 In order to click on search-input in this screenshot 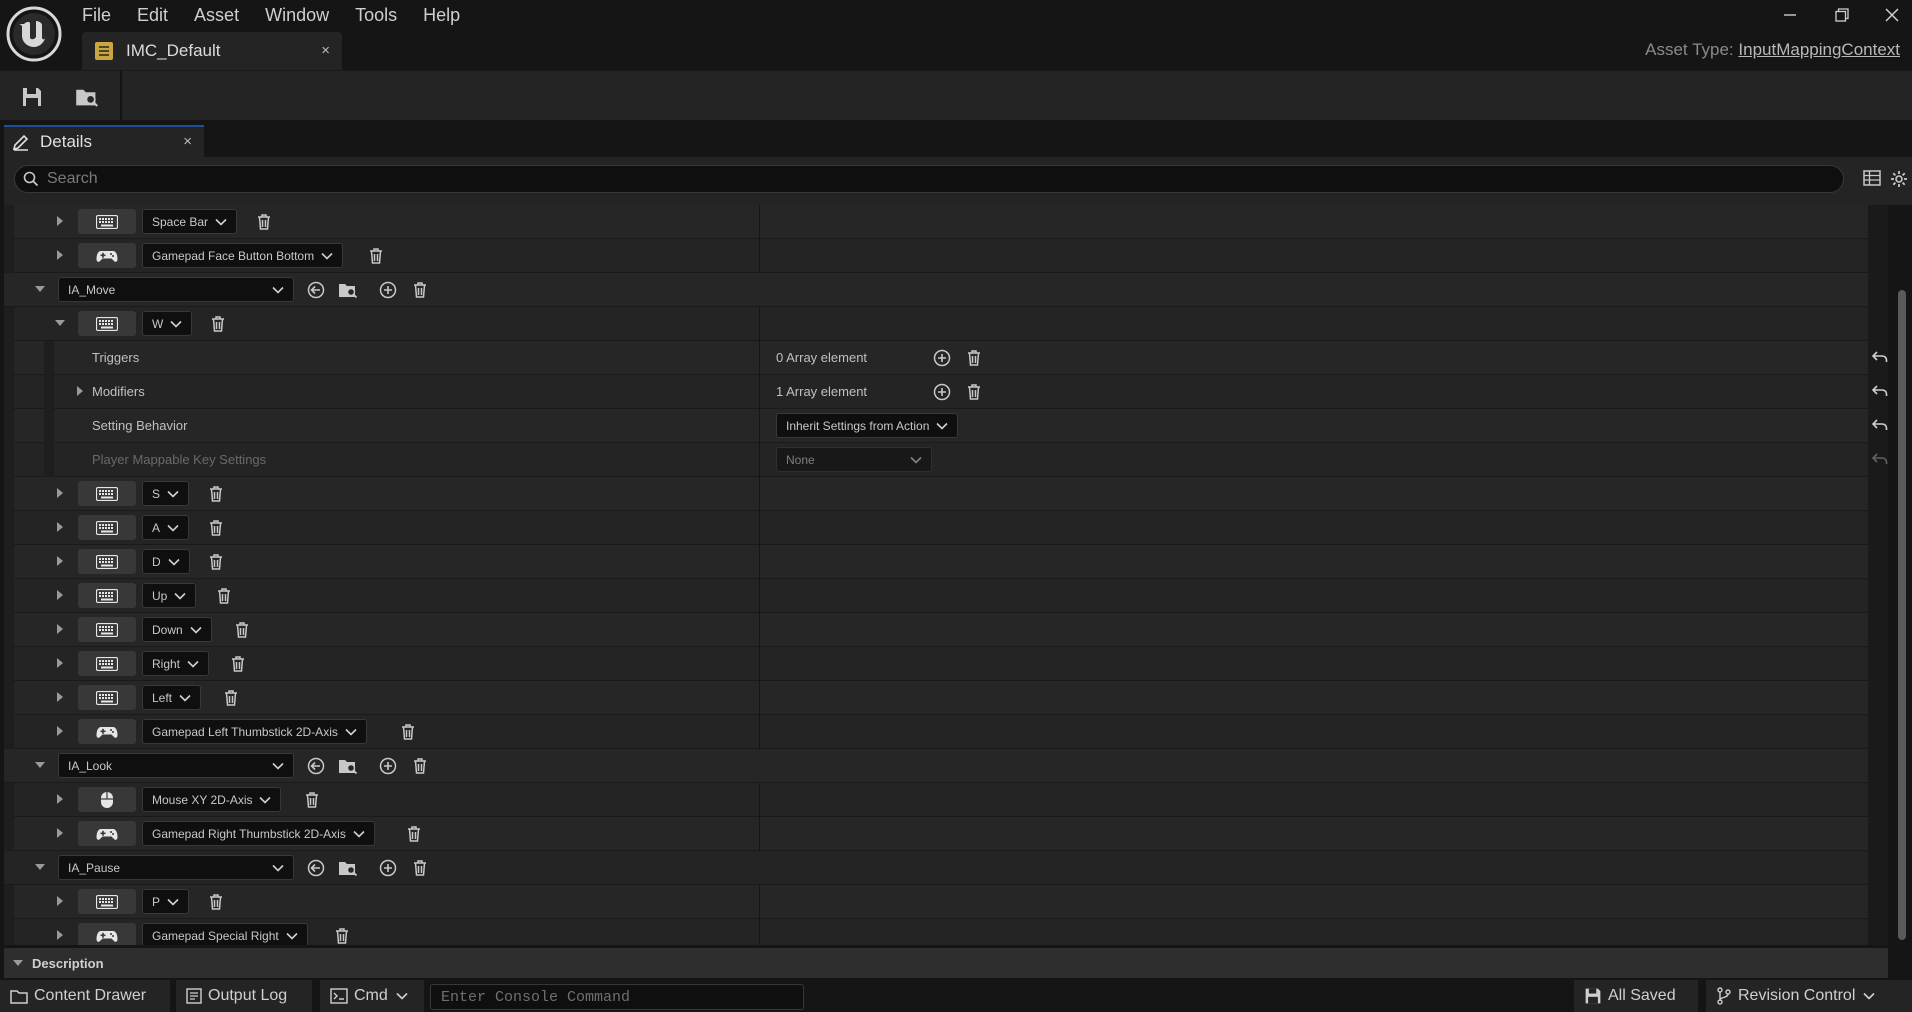, I will do `click(937, 179)`.